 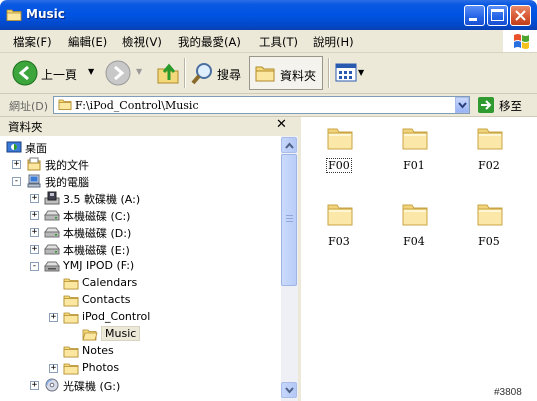 What do you see at coordinates (339, 241) in the screenshot?
I see `folder-name: F03` at bounding box center [339, 241].